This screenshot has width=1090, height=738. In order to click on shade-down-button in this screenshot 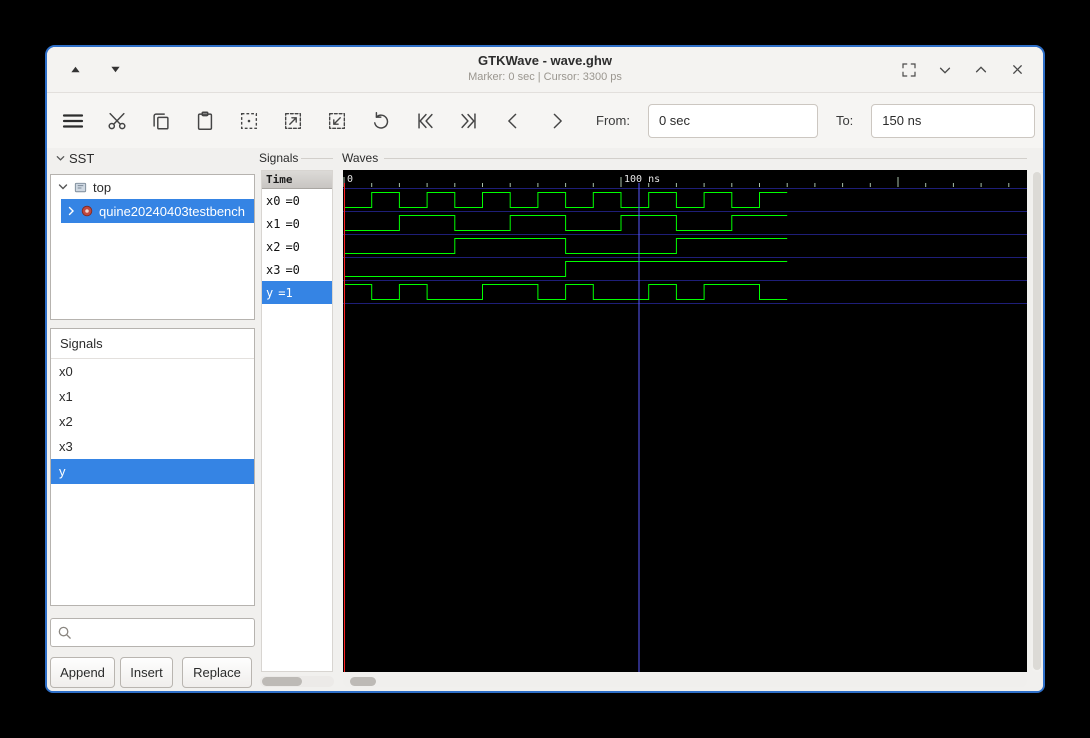, I will do `click(115, 70)`.